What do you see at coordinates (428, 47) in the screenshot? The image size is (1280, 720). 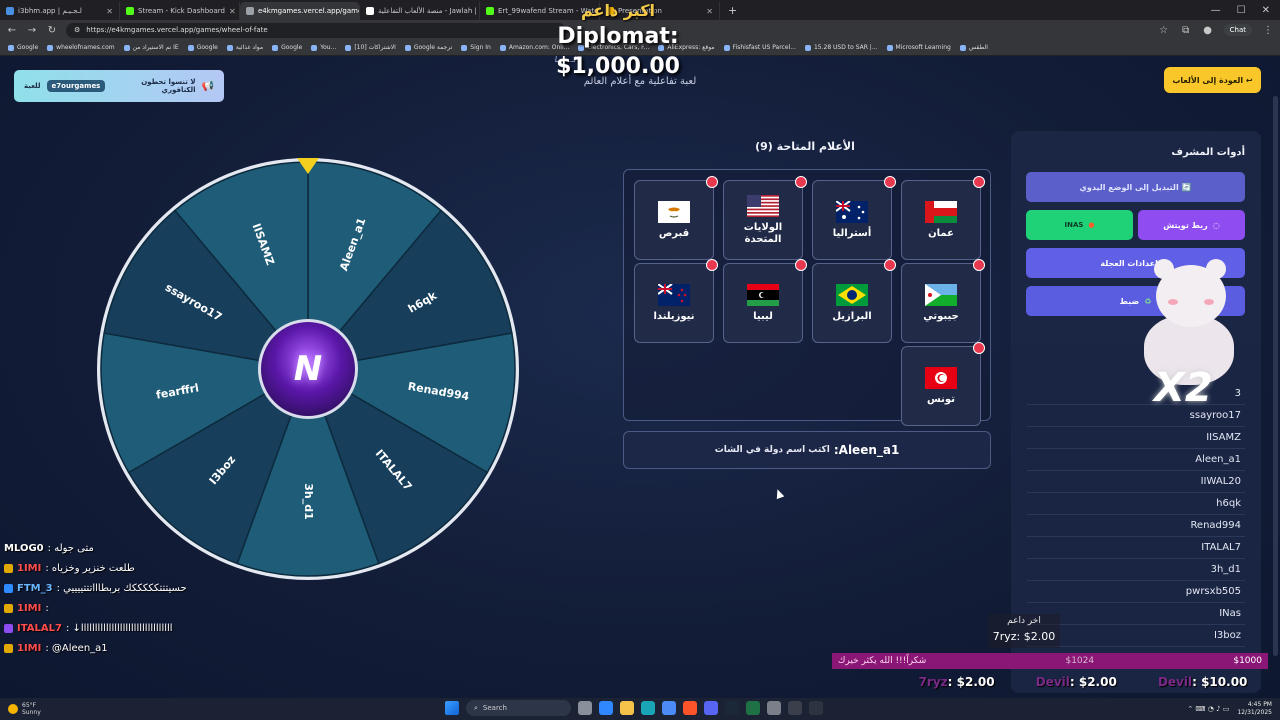 I see `bookmark-item: Google ترجمة` at bounding box center [428, 47].